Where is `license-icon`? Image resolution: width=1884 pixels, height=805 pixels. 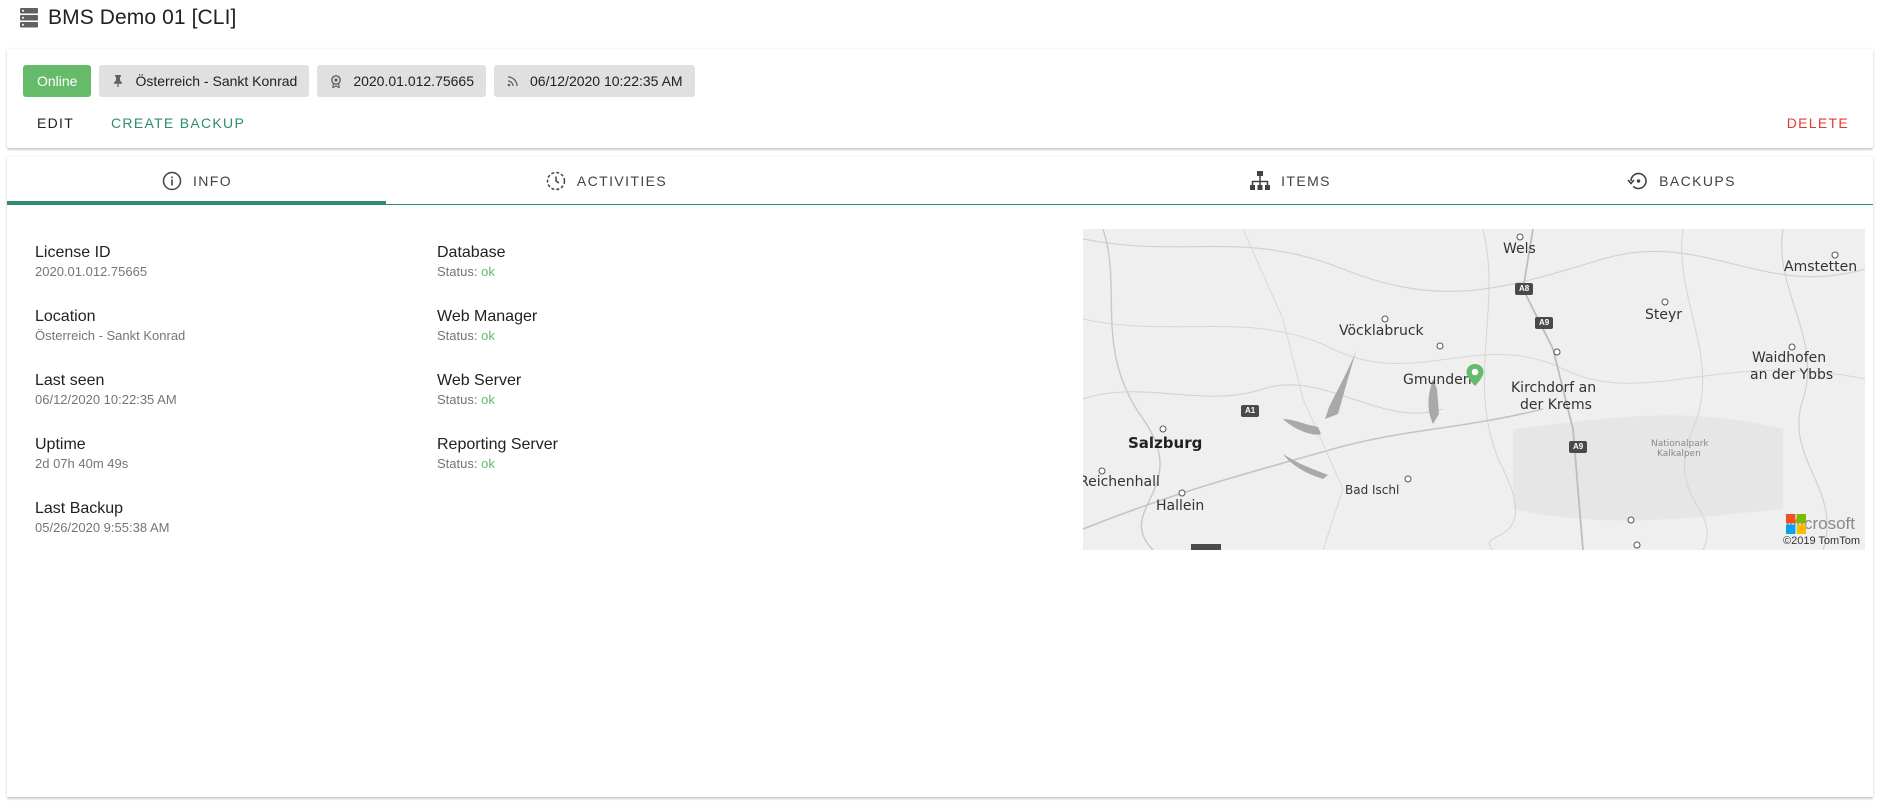
license-icon is located at coordinates (336, 81).